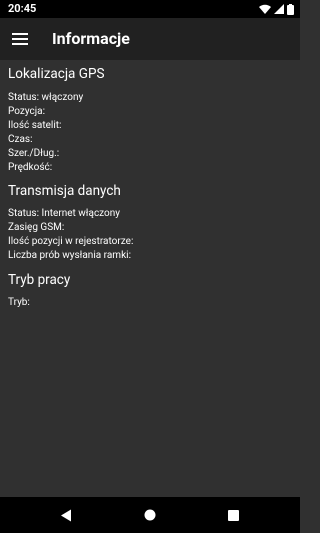 Image resolution: width=320 pixels, height=533 pixels. I want to click on frame-send-attempts: Liczba prób wysłania ramki:, so click(70, 255).